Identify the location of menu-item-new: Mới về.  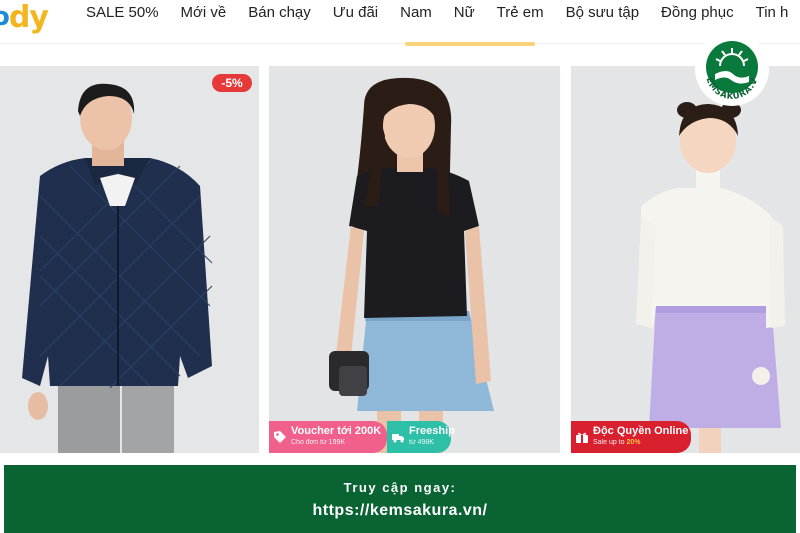
(204, 13).